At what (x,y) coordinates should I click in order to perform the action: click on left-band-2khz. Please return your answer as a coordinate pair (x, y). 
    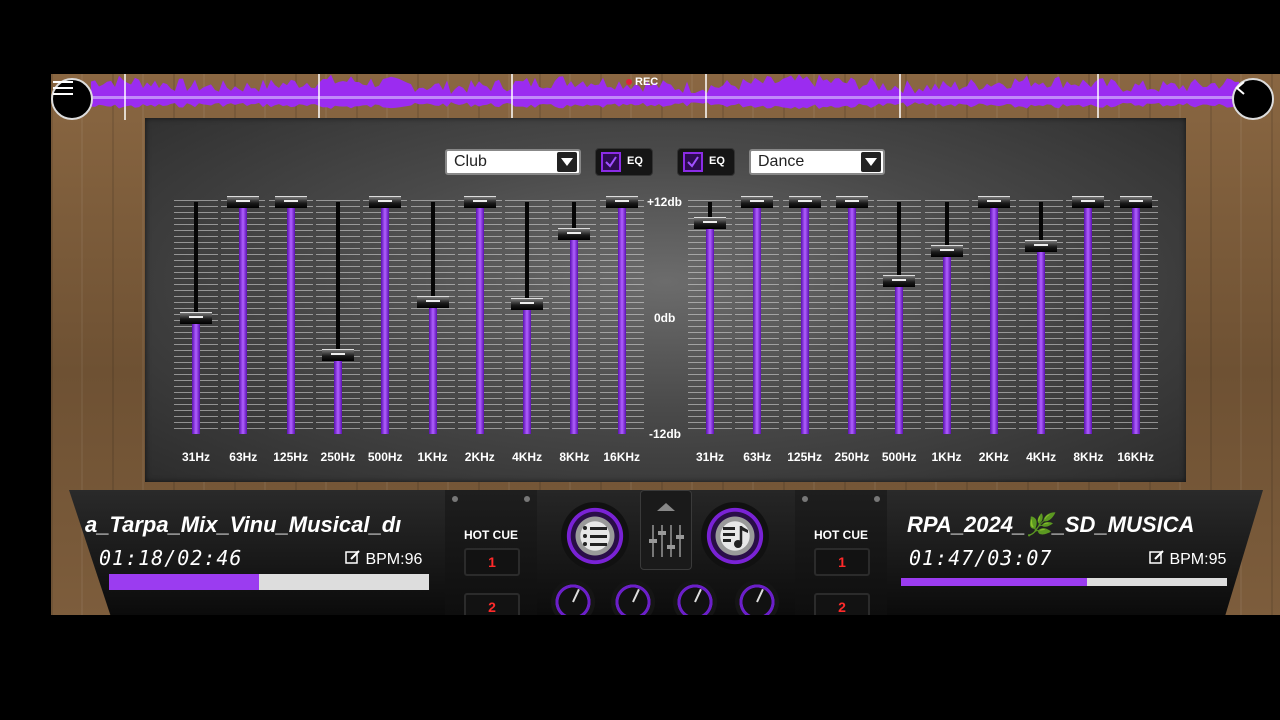
    Looking at the image, I should click on (479, 322).